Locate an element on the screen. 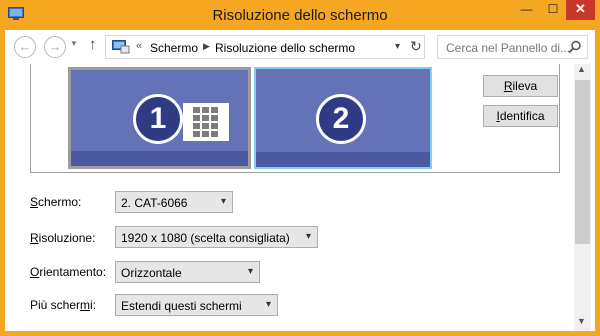 The height and width of the screenshot is (336, 600). maximize-button: ☐ is located at coordinates (553, 10).